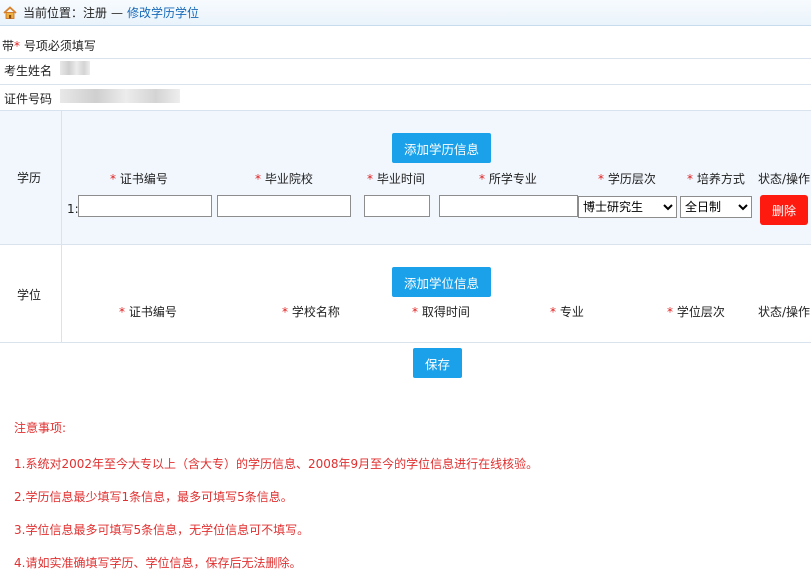  Describe the element at coordinates (784, 179) in the screenshot. I see `edu-header-status: 状态/操作` at that location.